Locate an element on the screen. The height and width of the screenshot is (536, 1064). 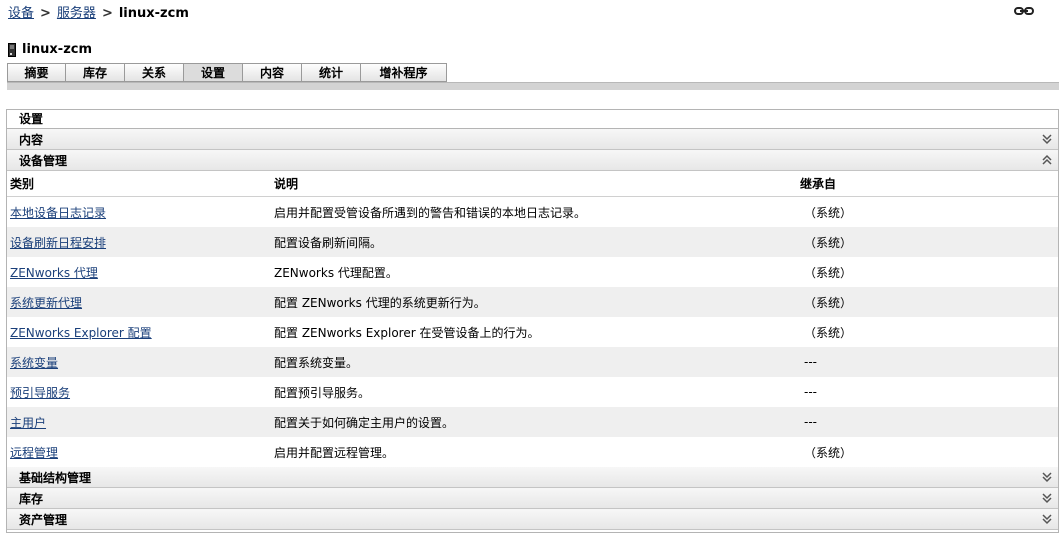
table-row: 主用户 配置关于如何确定主用户的设置。 --- is located at coordinates (532, 422).